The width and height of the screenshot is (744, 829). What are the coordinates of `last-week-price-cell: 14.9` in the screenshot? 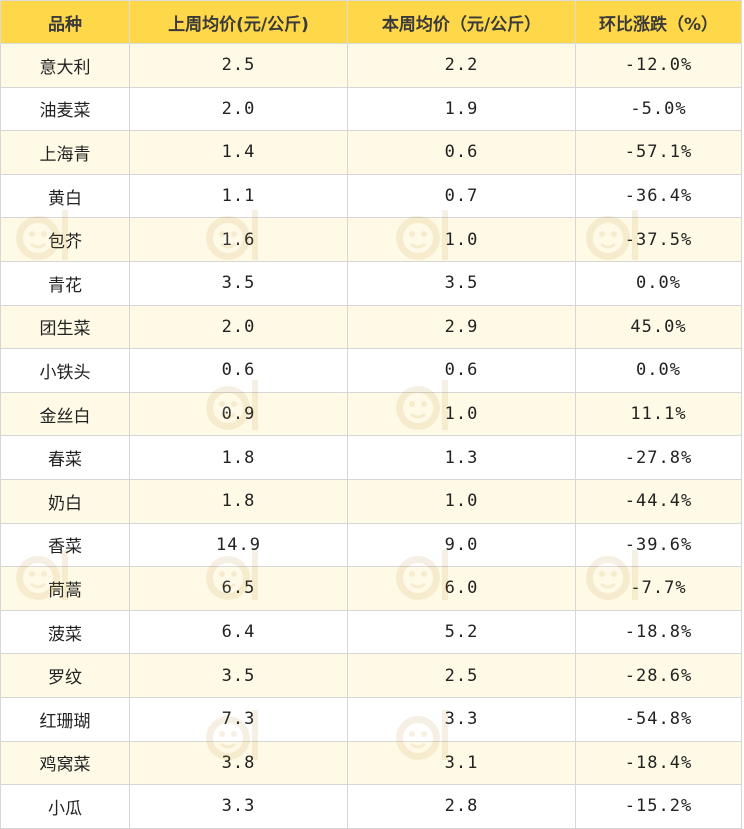 It's located at (238, 545).